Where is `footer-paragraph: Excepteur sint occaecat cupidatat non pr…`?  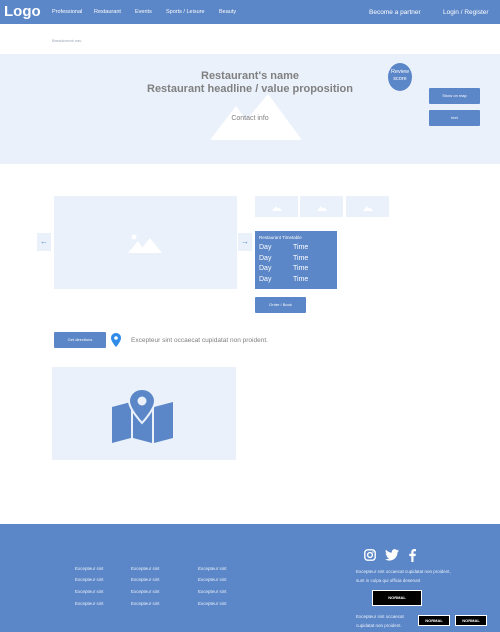
footer-paragraph: Excepteur sint occaecat cupidatat non pr… is located at coordinates (403, 576).